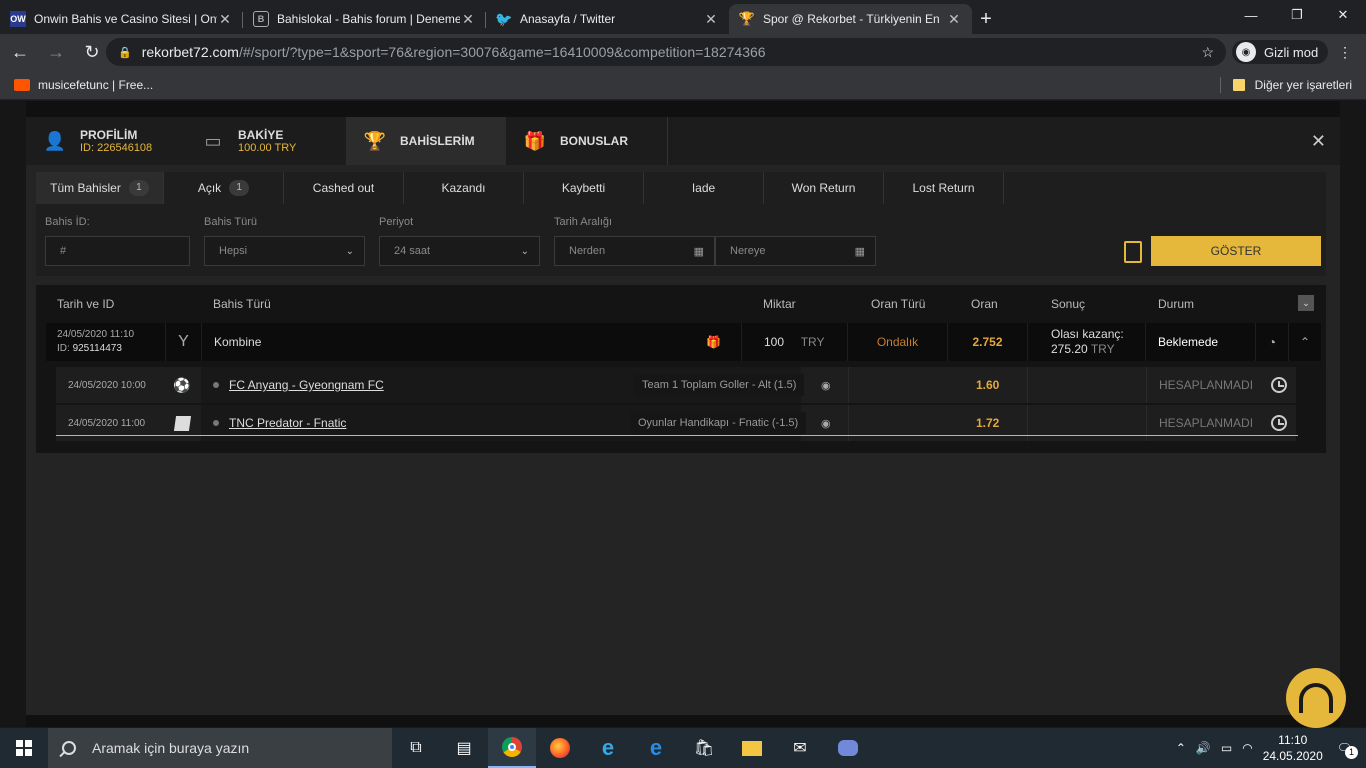 This screenshot has height=768, width=1366. Describe the element at coordinates (267, 148) in the screenshot. I see `balance-value: 100.00 TRY` at that location.